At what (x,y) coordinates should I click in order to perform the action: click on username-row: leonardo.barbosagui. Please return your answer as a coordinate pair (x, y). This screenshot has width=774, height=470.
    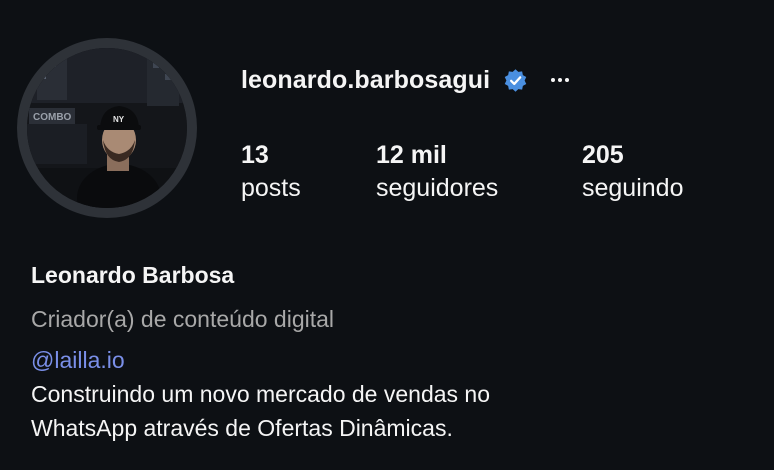
    Looking at the image, I should click on (407, 80).